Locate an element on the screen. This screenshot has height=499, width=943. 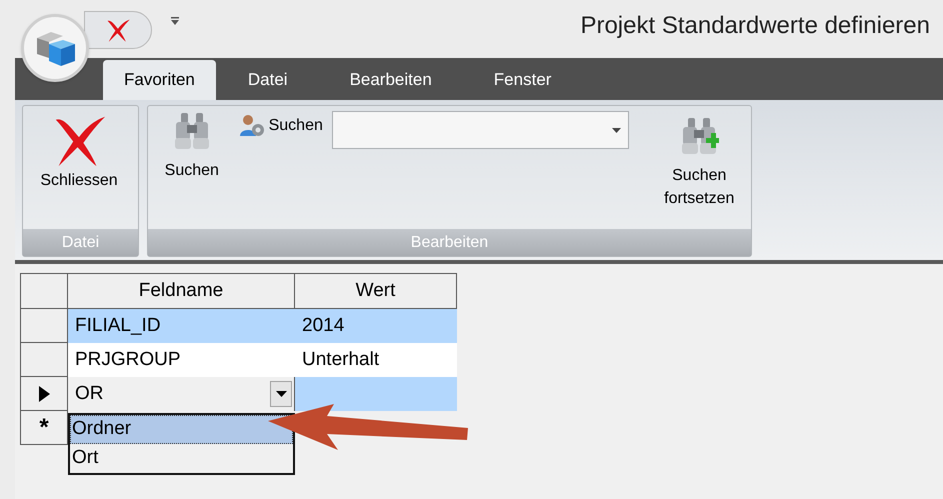
current-row-icon is located at coordinates (44, 394).